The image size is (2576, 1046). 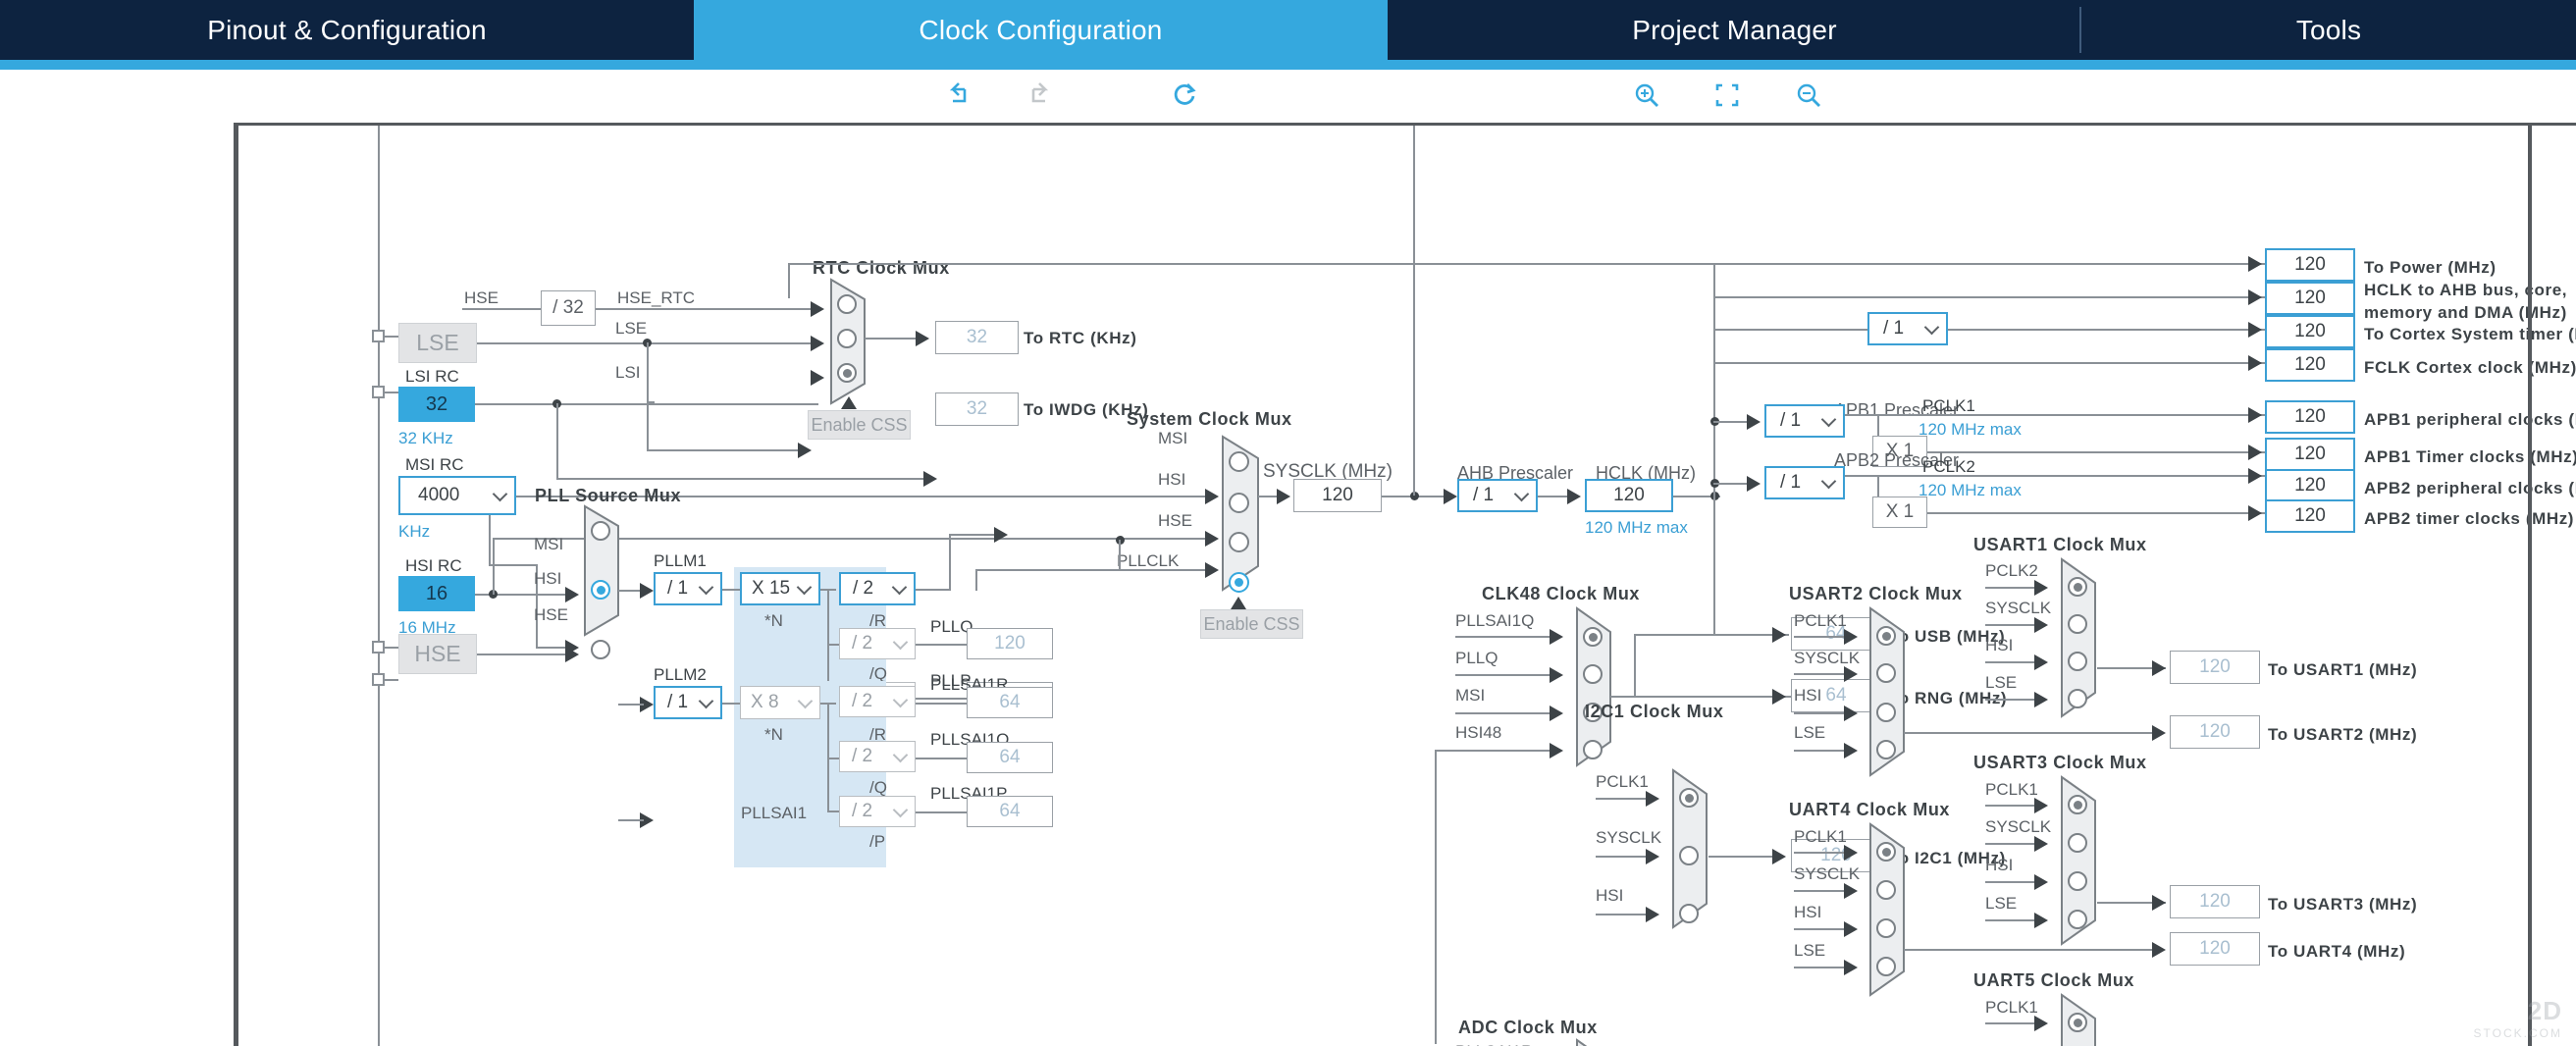 I want to click on hse-stub-wire-top, so click(x=391, y=648).